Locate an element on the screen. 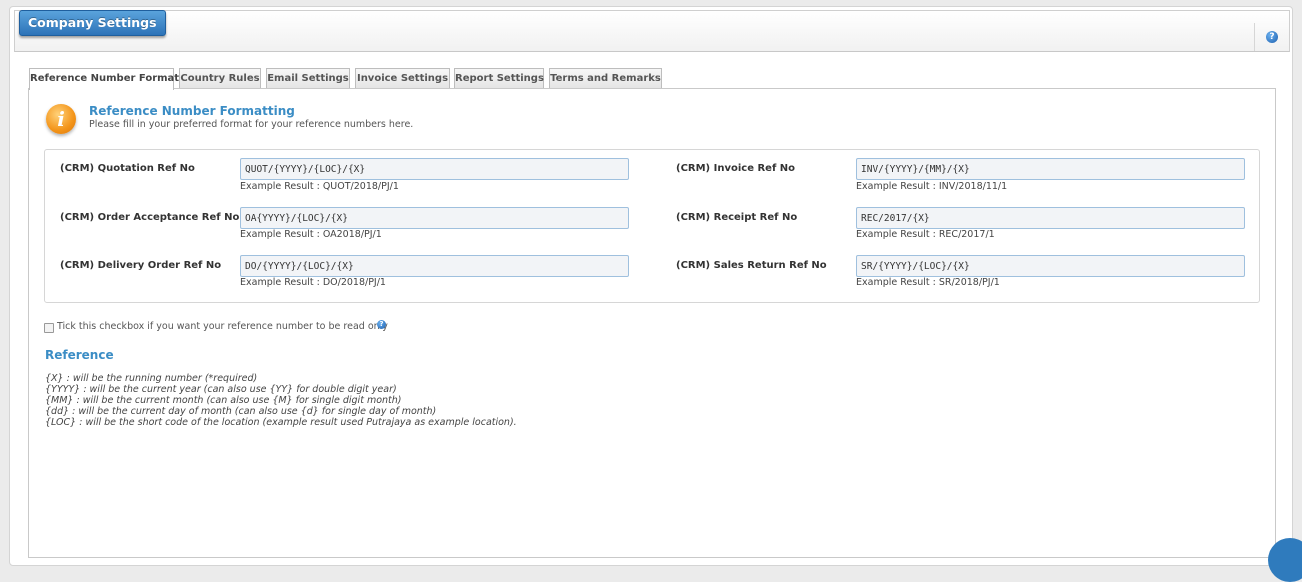 Image resolution: width=1302 pixels, height=582 pixels. order-acceptance-ref-label: (CRM) Order Acceptance Ref No is located at coordinates (150, 217).